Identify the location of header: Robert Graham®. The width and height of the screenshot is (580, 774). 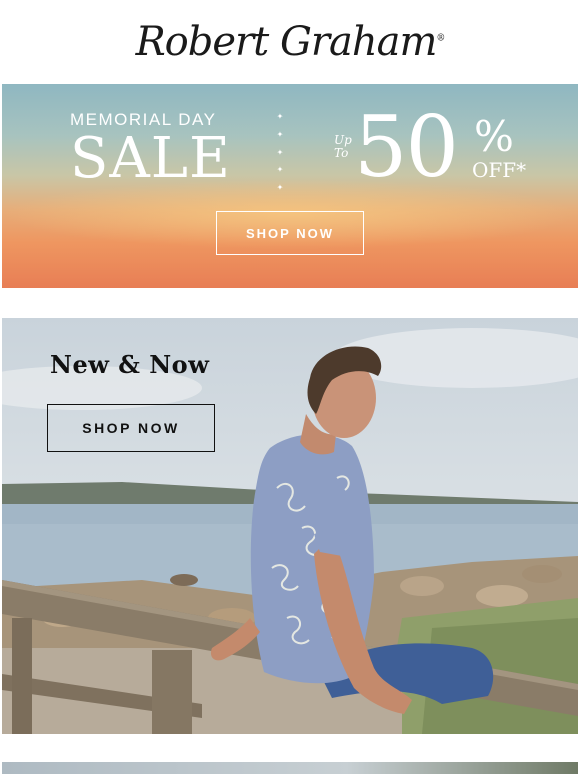
(290, 42).